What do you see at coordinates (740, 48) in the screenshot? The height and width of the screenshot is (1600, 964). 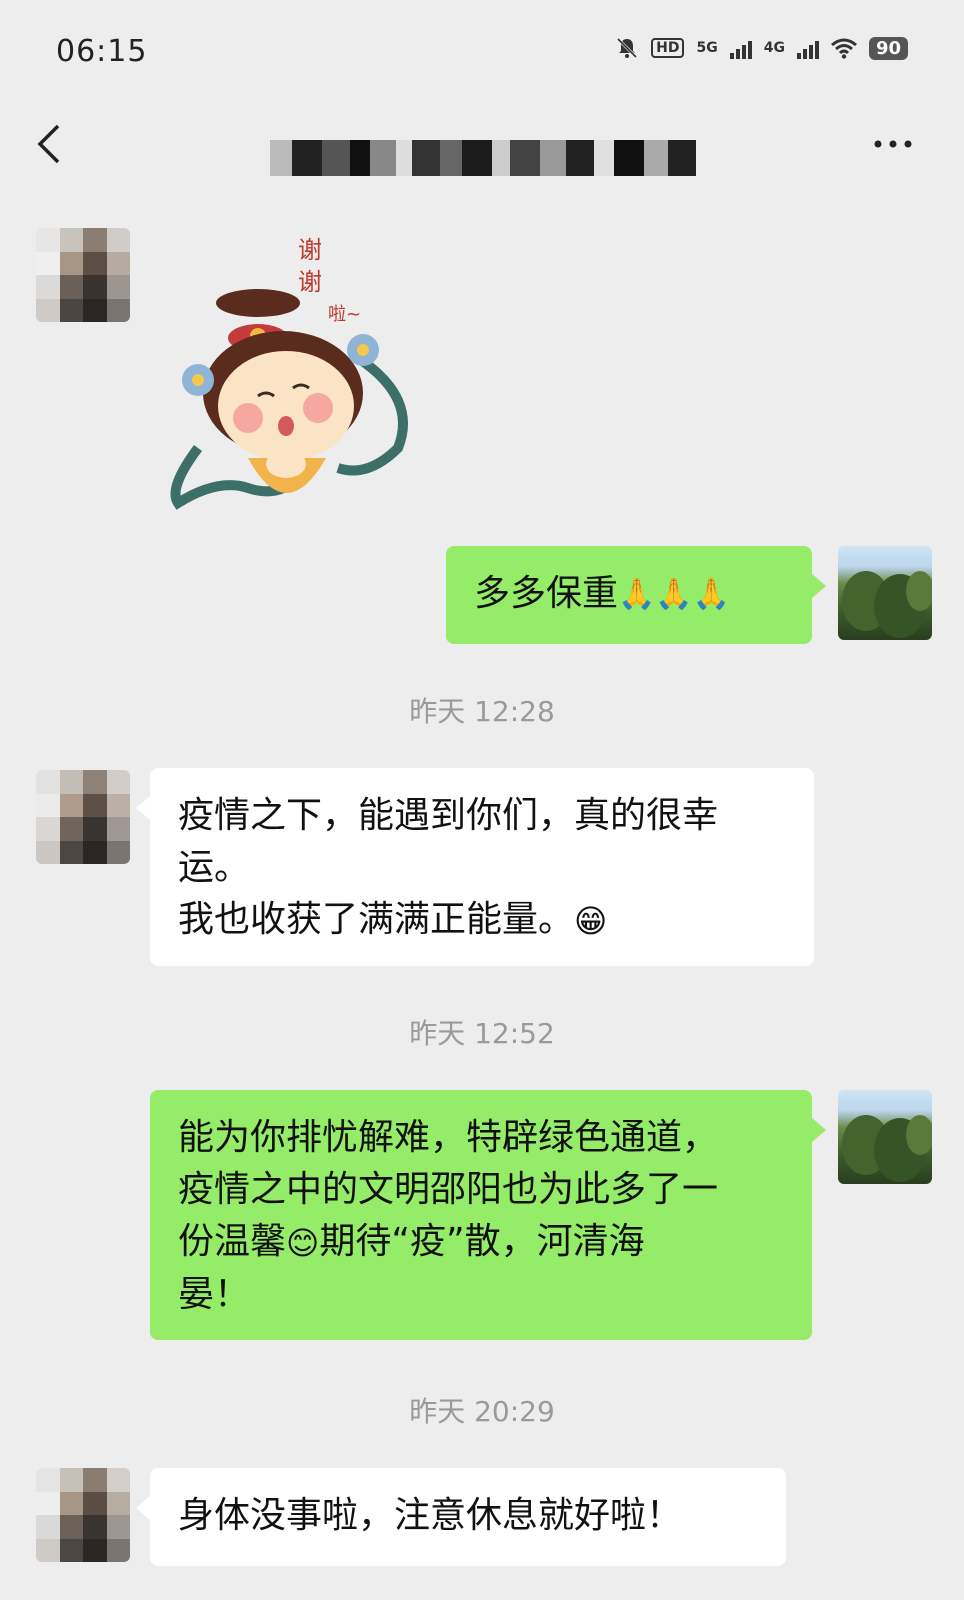 I see `signal-5g-icon` at bounding box center [740, 48].